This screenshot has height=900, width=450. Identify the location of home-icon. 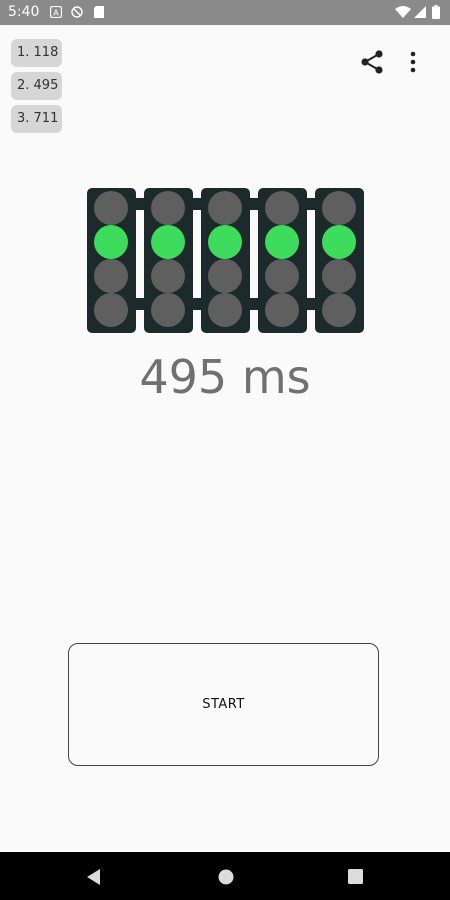
(226, 877).